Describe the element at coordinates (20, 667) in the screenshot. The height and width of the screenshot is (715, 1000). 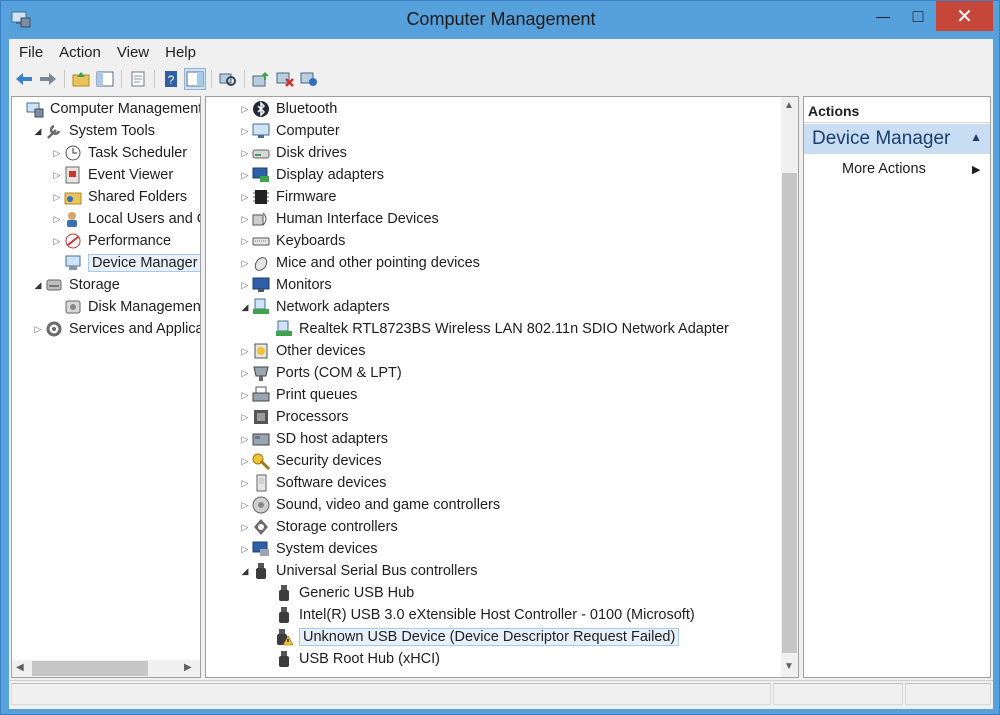
I see `scroll-left-icon: ◀` at that location.